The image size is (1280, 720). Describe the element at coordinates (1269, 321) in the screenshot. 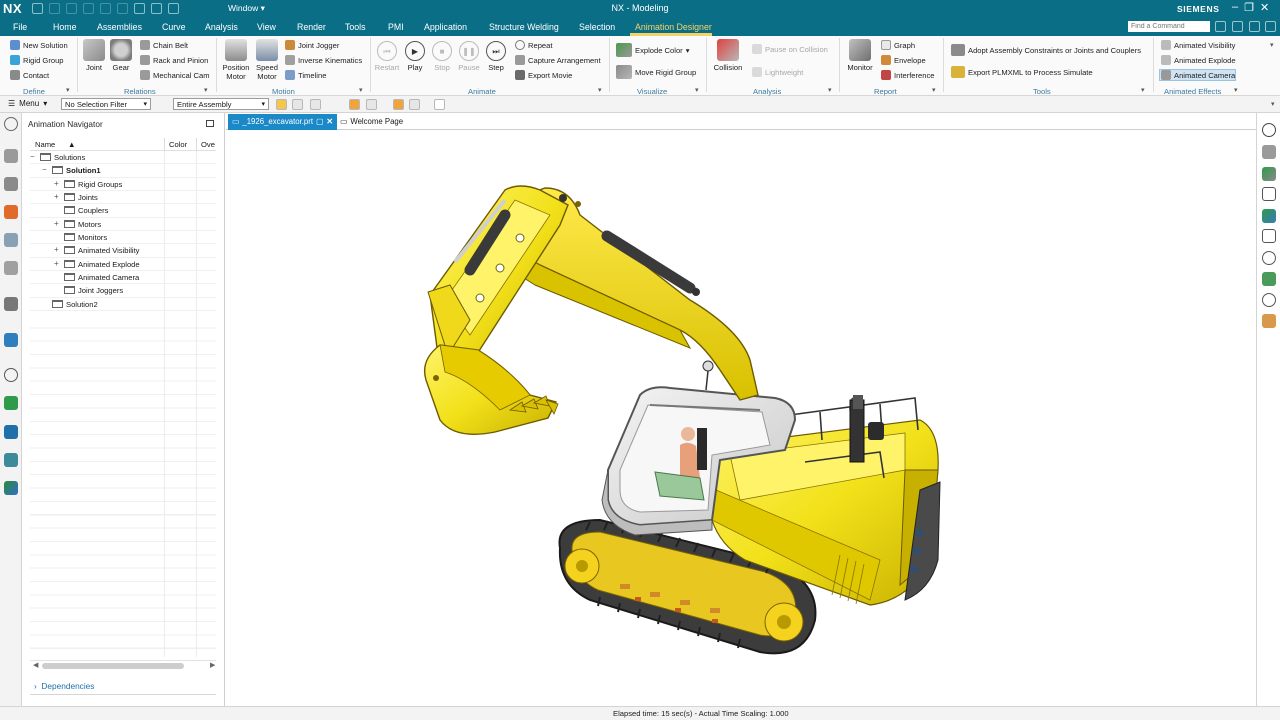

I see `marker-icon` at that location.